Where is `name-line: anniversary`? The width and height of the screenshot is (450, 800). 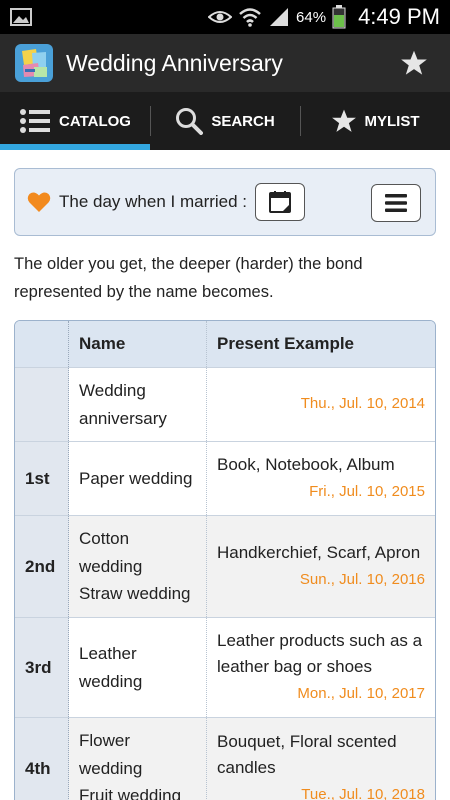 name-line: anniversary is located at coordinates (123, 418).